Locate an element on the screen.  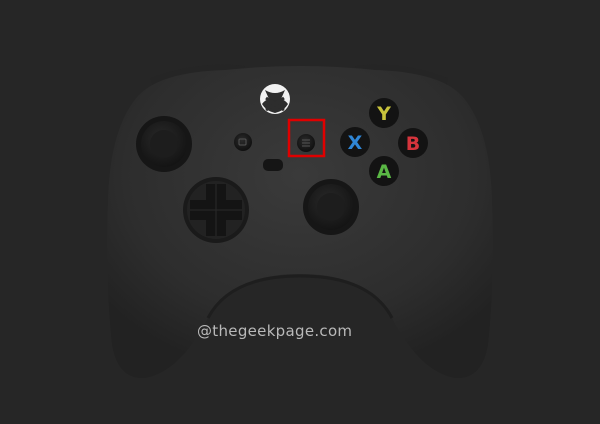
right-thumbstick is located at coordinates (331, 207).